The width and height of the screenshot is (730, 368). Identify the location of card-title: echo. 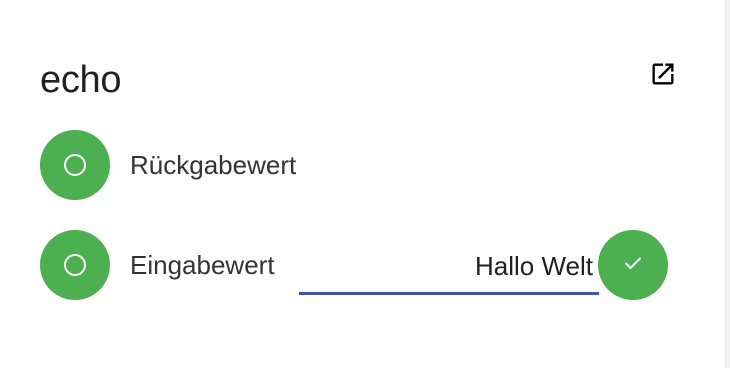
(81, 80).